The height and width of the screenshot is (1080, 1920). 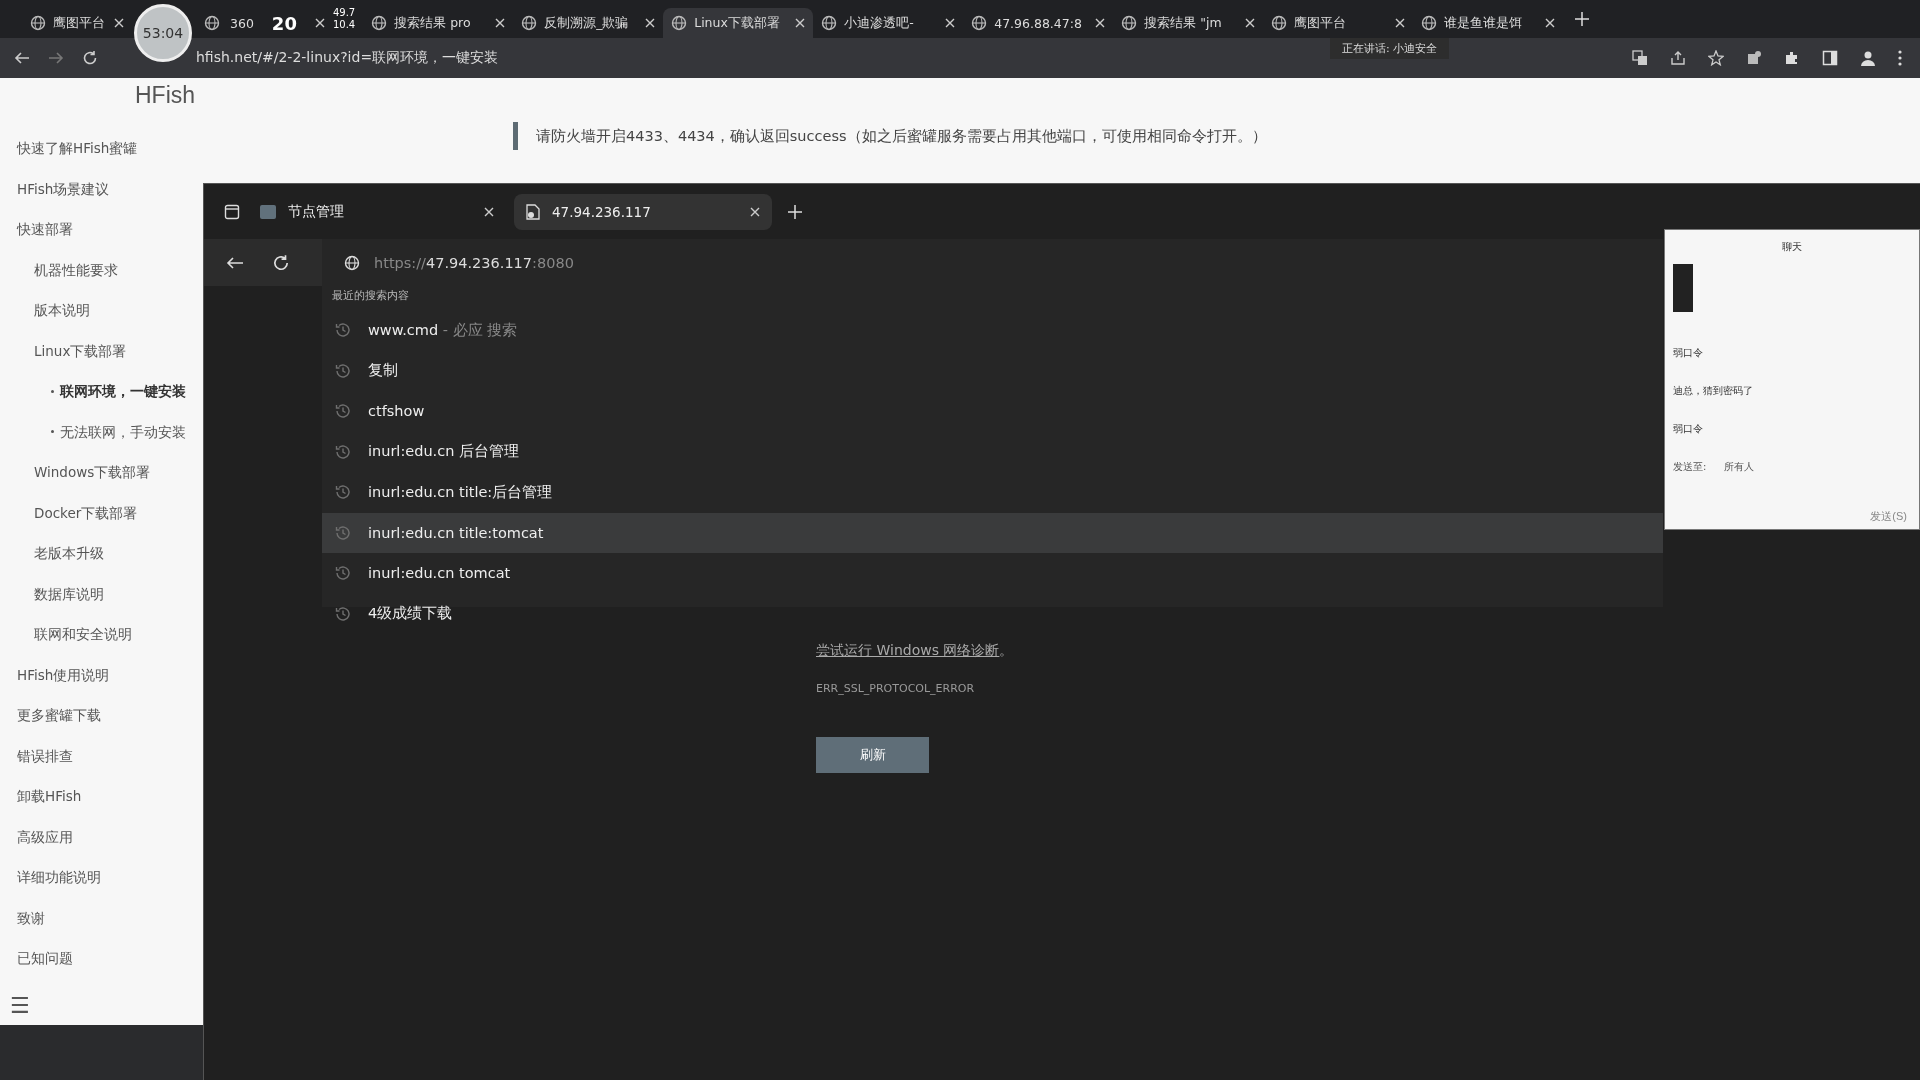 I want to click on diagnostics-text: 尝试运行 Windows 网络诊断。, so click(x=915, y=651).